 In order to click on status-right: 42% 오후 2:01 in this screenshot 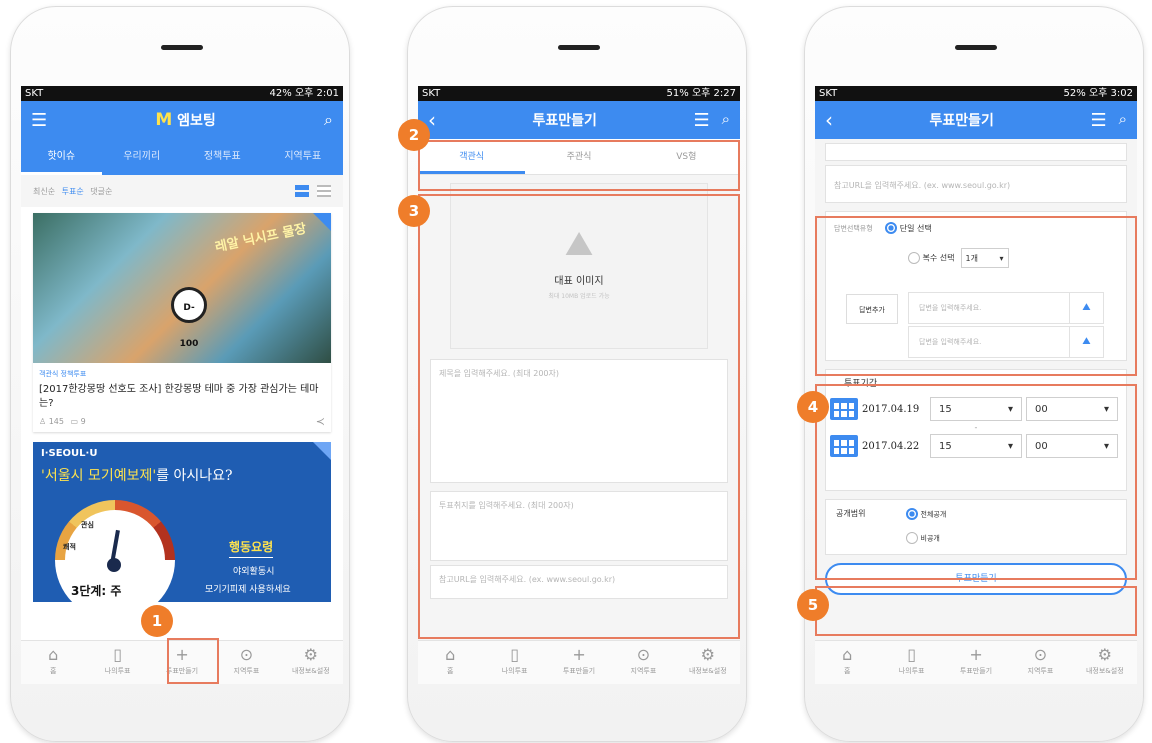, I will do `click(304, 93)`.